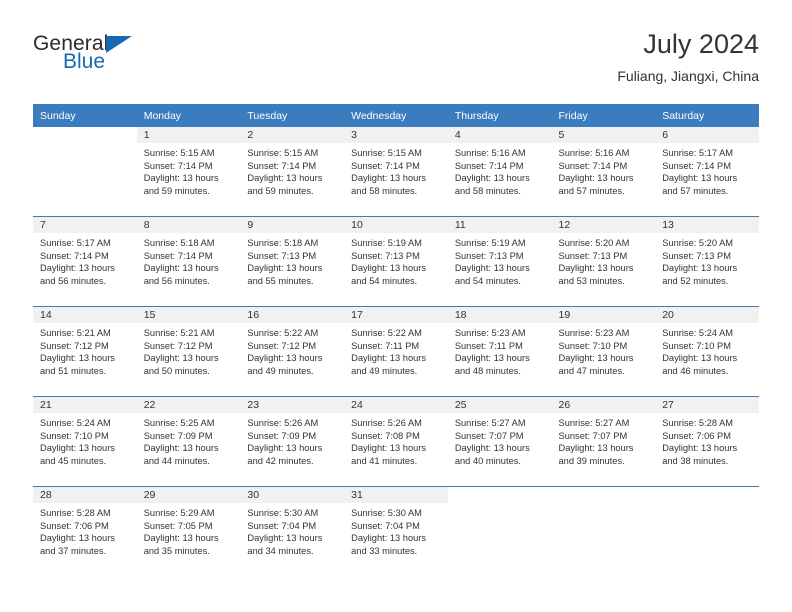 The image size is (792, 612). I want to click on day-number: 9, so click(292, 225).